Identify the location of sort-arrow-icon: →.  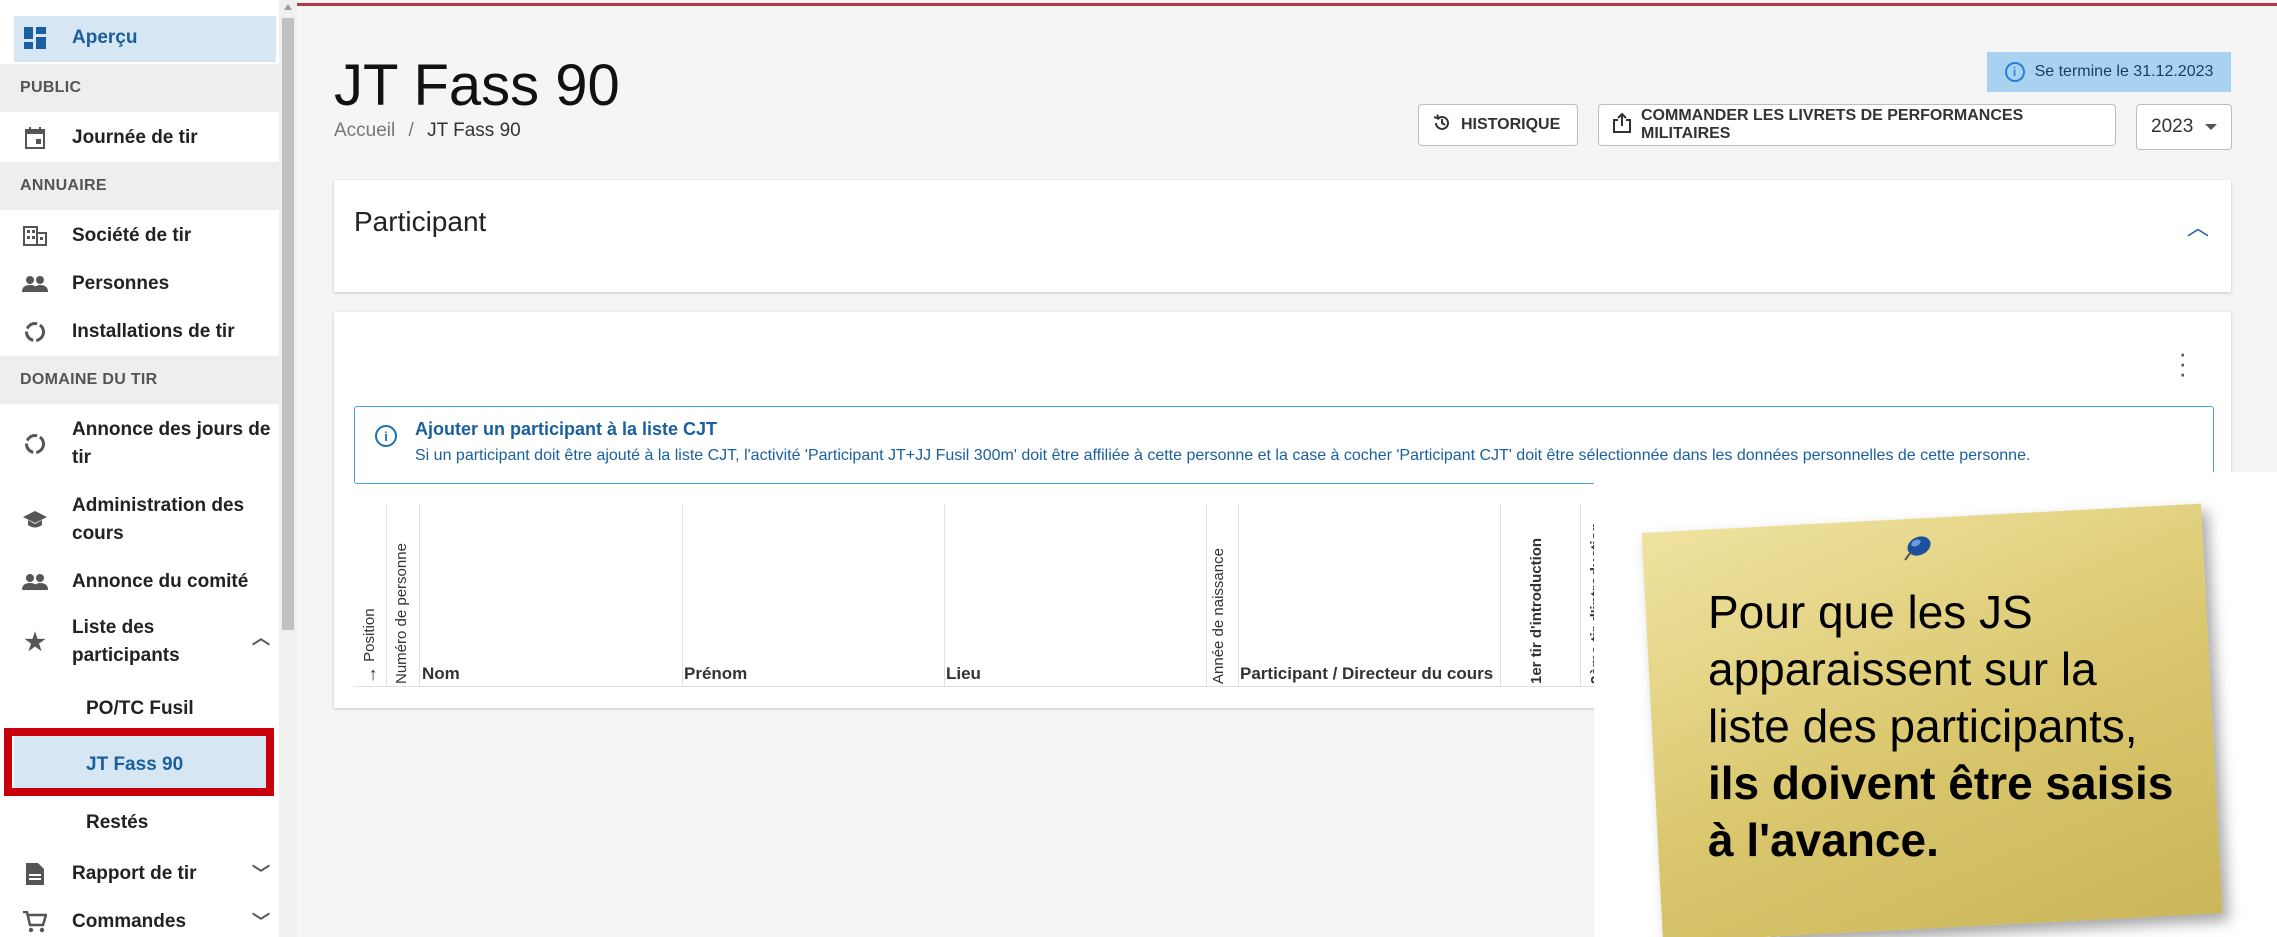
(370, 675).